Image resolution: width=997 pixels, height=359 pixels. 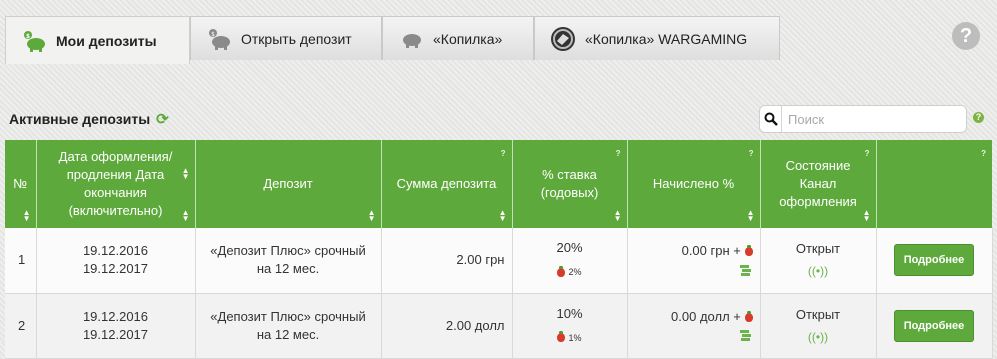 I want to click on tab-kopilka-wargaming: «Копилка» WARGAMING, so click(x=657, y=38).